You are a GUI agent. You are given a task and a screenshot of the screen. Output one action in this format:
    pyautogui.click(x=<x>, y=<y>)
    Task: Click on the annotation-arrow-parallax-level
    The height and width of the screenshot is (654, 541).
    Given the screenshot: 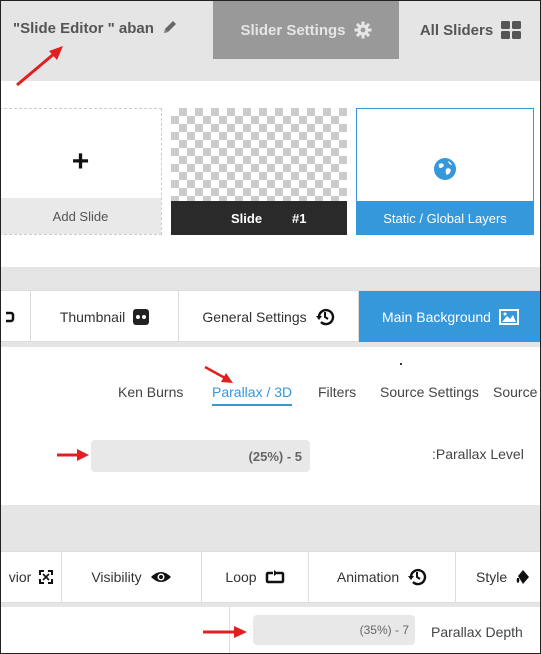 What is the action you would take?
    pyautogui.click(x=73, y=455)
    